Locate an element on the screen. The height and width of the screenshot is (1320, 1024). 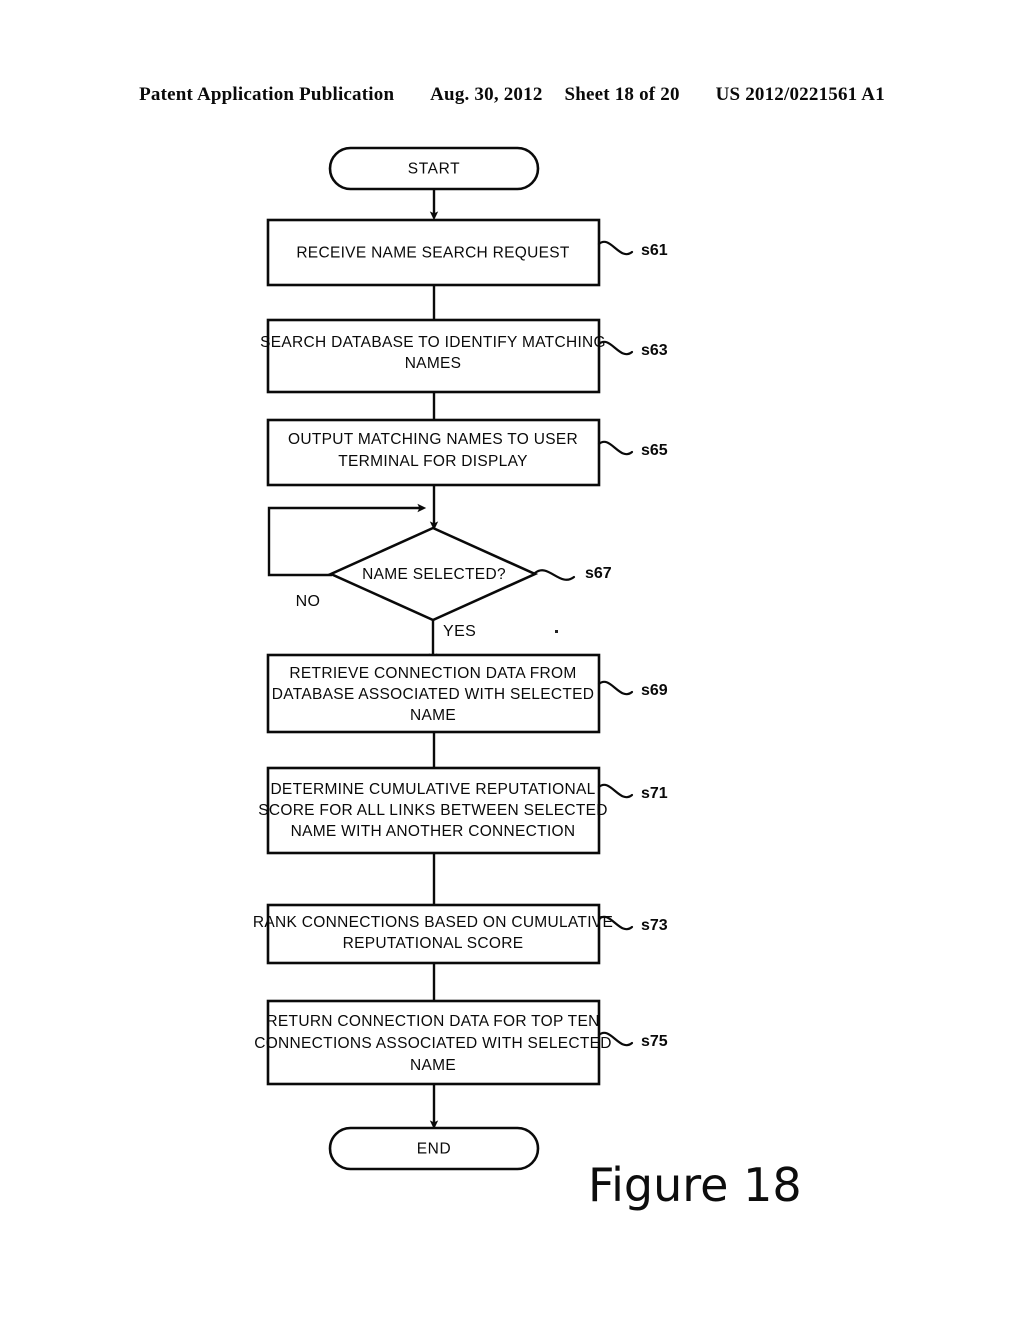
s71-text-line-2: SCORE FOR ALL LINKS BETWEEN SELECTED is located at coordinates (433, 810).